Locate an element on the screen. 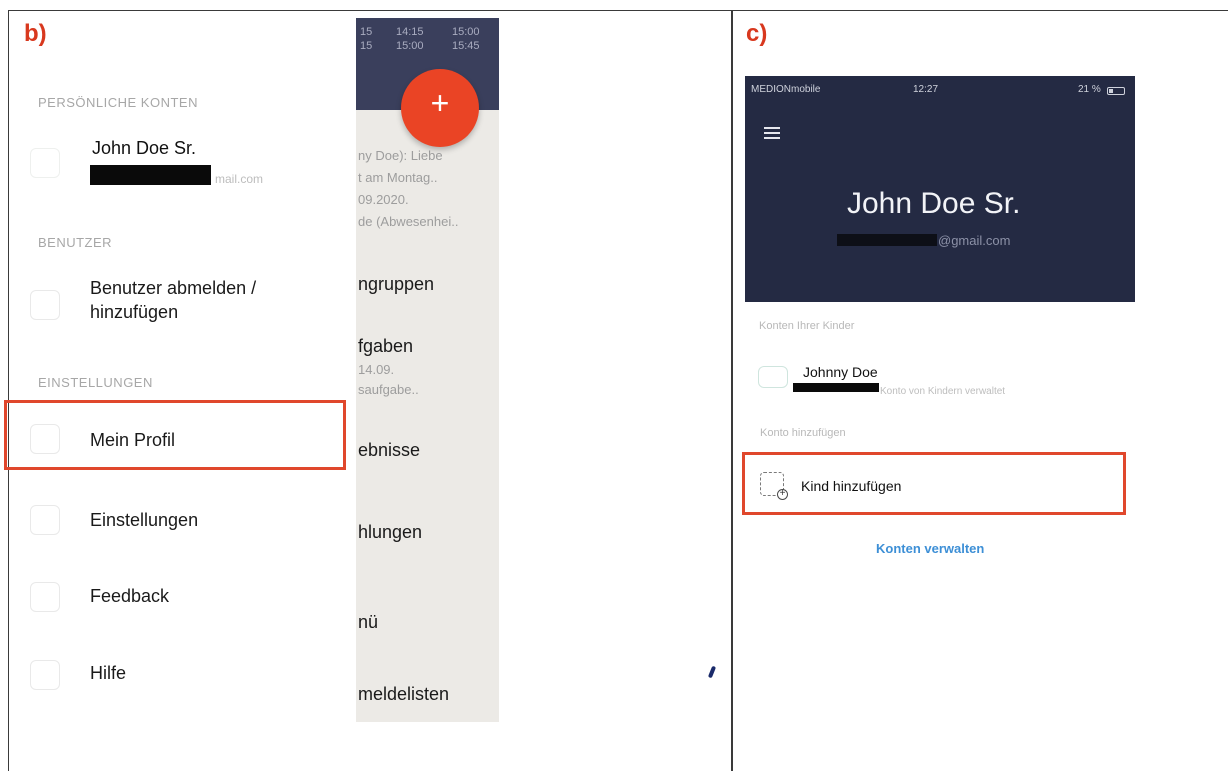  section-header-linked-accounts: Konten Ihrer Kinder is located at coordinates (807, 326).